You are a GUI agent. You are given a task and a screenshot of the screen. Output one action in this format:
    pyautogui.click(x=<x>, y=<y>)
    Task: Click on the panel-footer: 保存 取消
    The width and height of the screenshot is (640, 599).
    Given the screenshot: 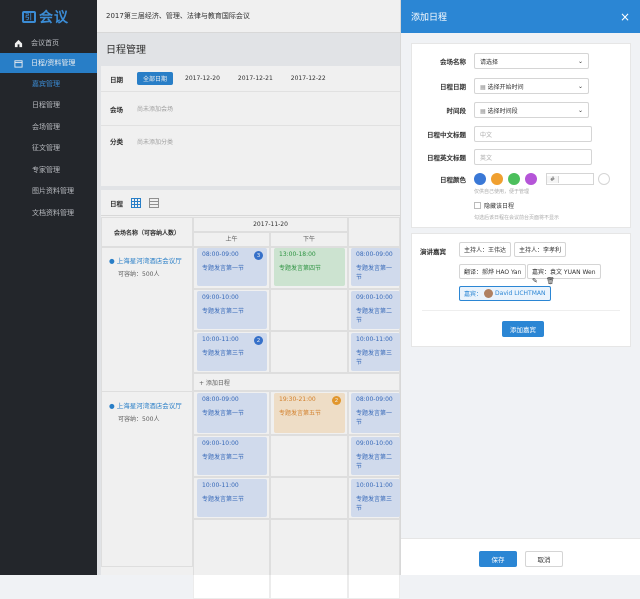 What is the action you would take?
    pyautogui.click(x=520, y=556)
    